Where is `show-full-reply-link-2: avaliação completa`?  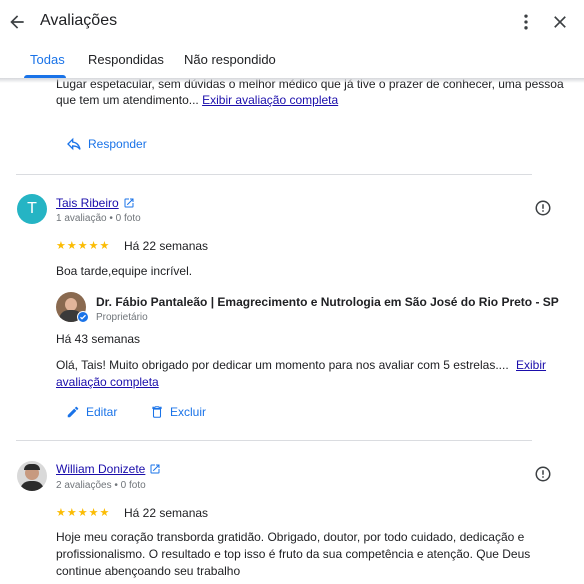 show-full-reply-link-2: avaliação completa is located at coordinates (107, 382).